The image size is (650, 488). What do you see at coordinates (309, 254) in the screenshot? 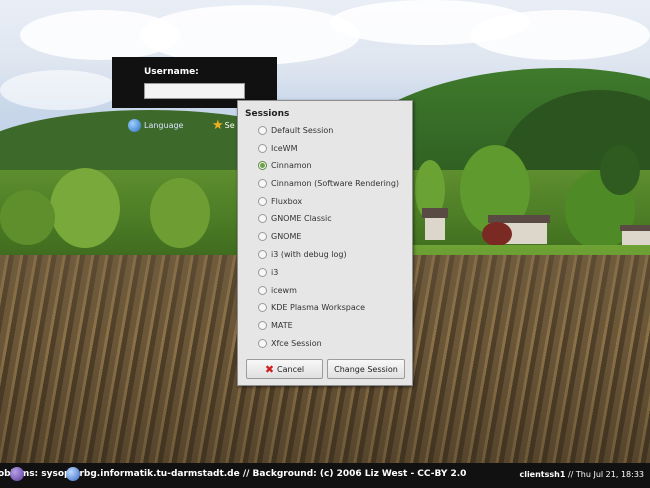
I see `session-option-label: i3 (with debug log)` at bounding box center [309, 254].